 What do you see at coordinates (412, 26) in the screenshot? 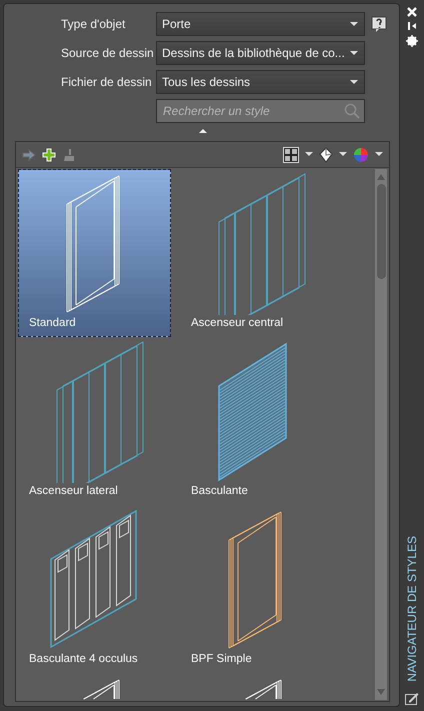
I see `pin-icon` at bounding box center [412, 26].